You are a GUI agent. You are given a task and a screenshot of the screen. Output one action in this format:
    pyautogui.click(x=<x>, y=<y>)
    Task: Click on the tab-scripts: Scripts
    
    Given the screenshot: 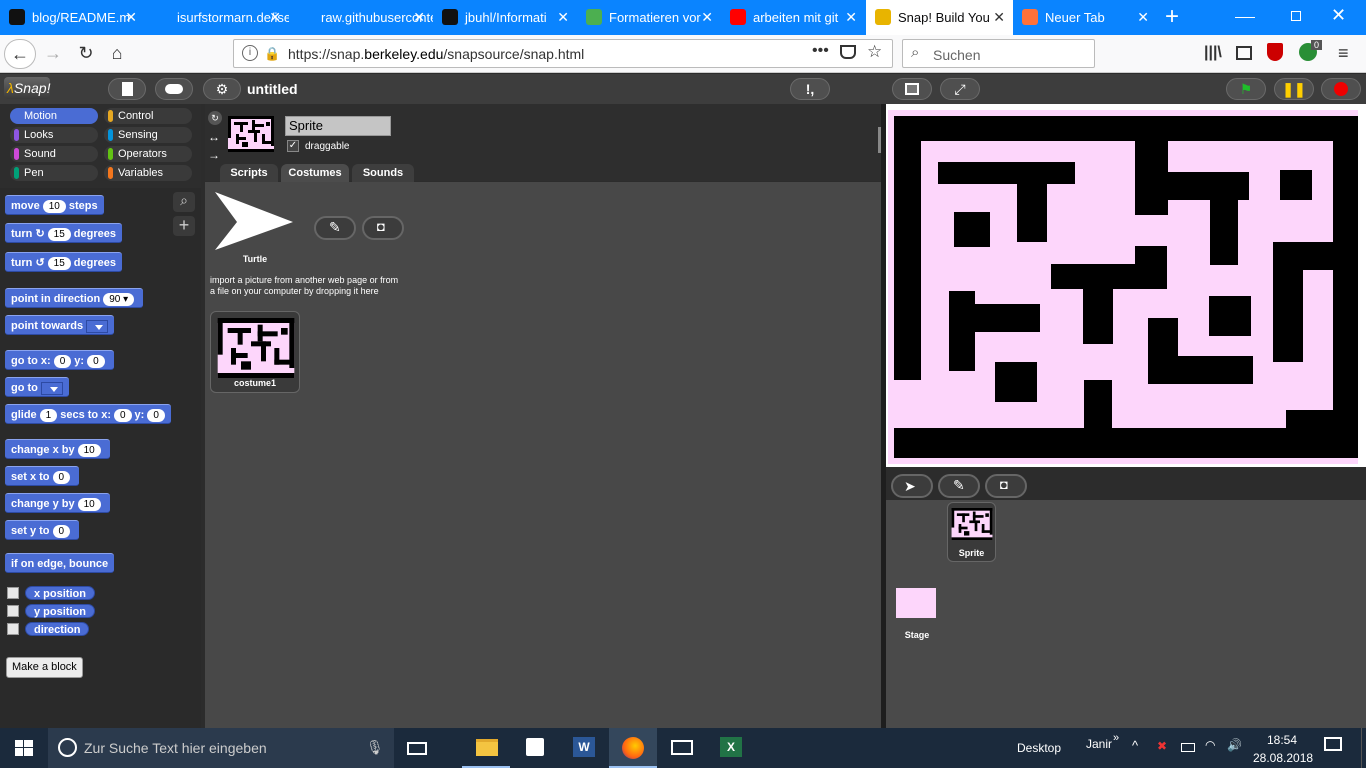 What is the action you would take?
    pyautogui.click(x=249, y=173)
    